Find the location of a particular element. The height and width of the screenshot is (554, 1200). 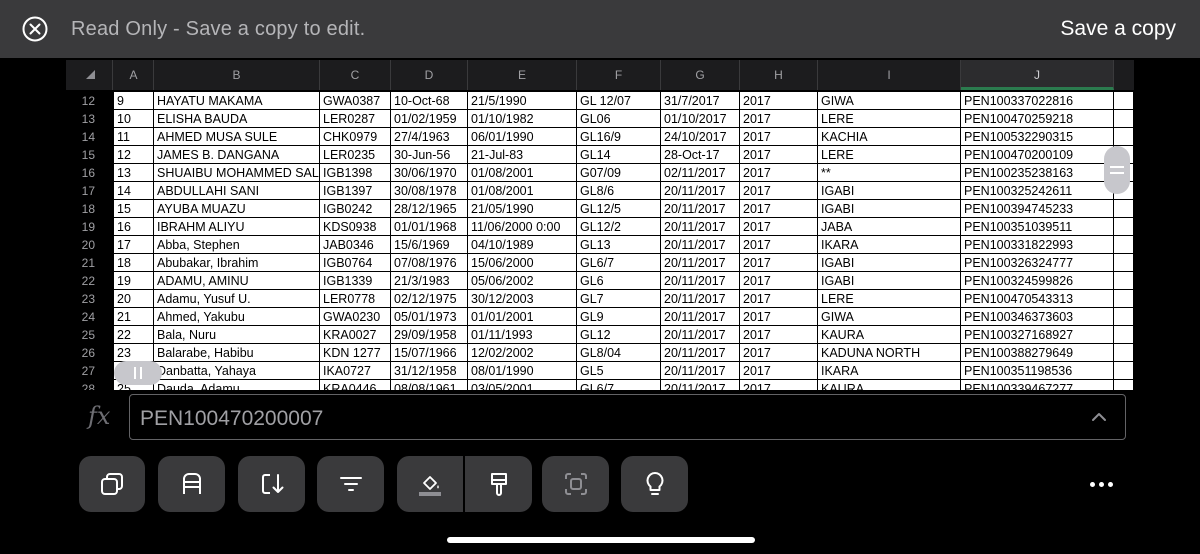

cell-b: Adamu, Yusuf U. is located at coordinates (237, 299).